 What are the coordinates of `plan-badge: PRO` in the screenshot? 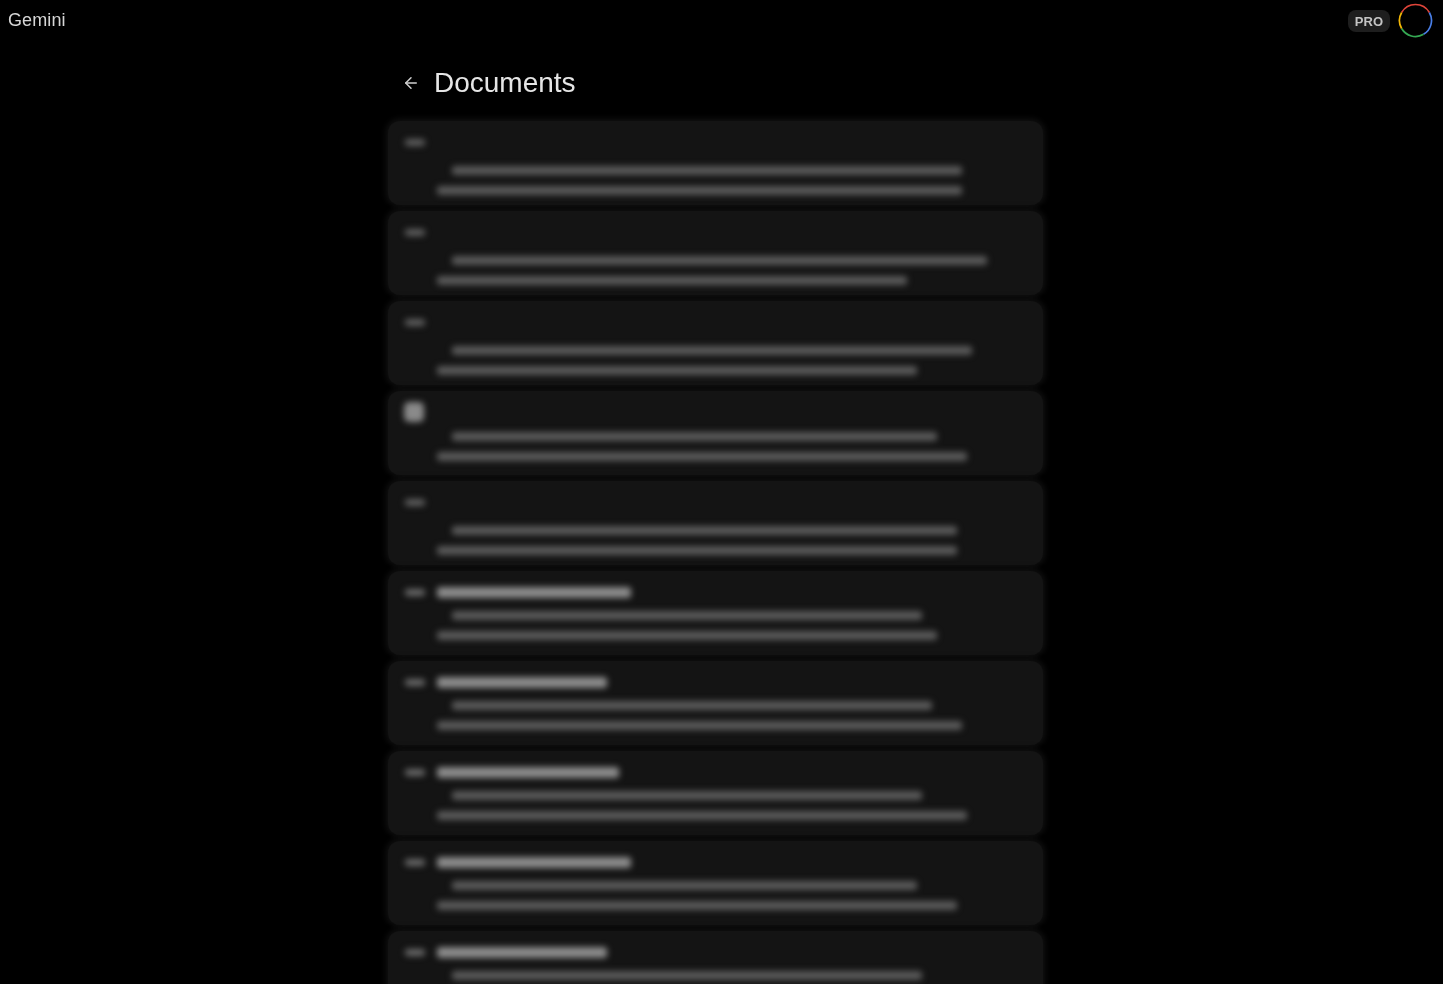 It's located at (1368, 21).